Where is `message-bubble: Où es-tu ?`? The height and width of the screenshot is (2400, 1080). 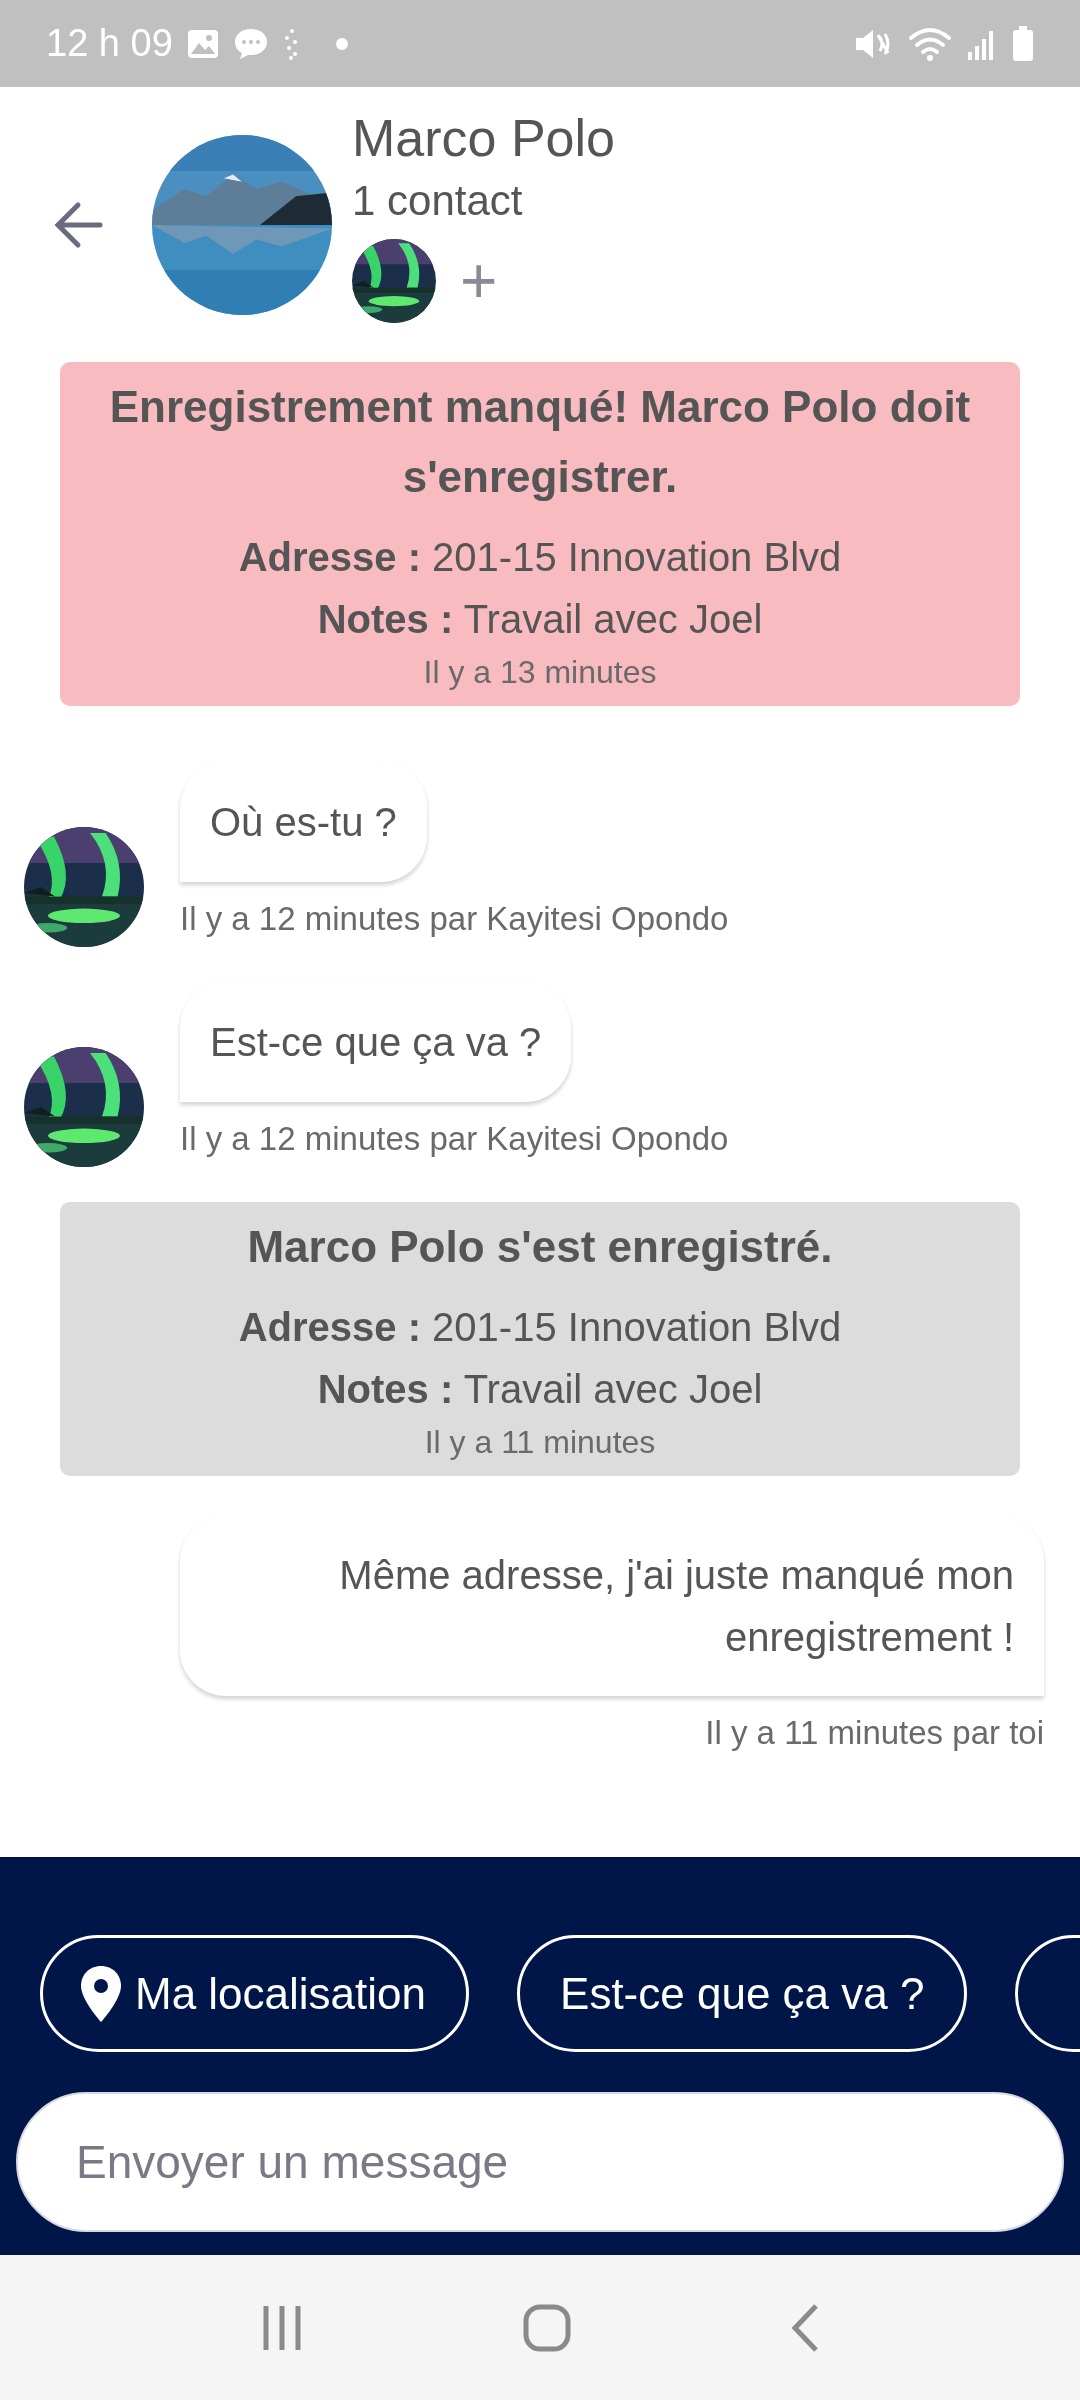
message-bubble: Où es-tu ? is located at coordinates (303, 822).